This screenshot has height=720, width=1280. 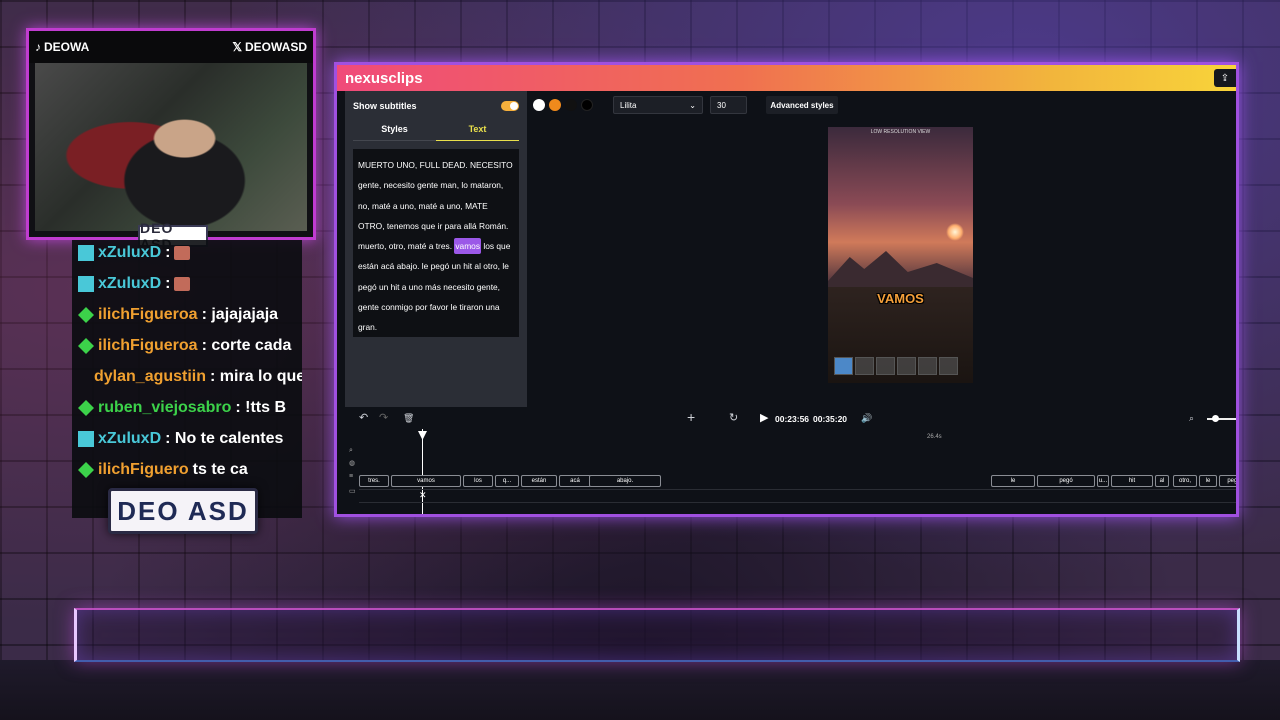 What do you see at coordinates (468, 246) in the screenshot?
I see `highlighted-word: vamos` at bounding box center [468, 246].